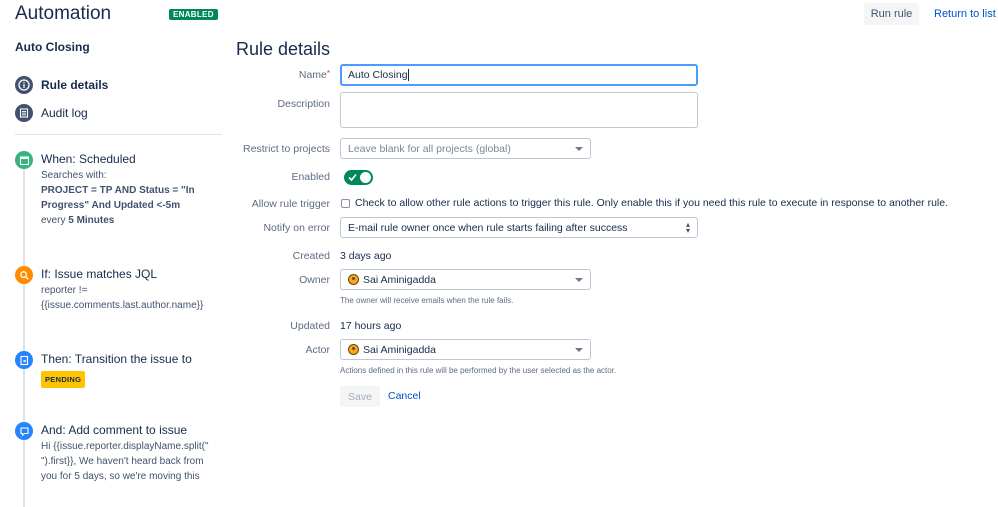 This screenshot has height=507, width=998. I want to click on restrict-projects-select: Leave blank for all projects (global), so click(465, 148).